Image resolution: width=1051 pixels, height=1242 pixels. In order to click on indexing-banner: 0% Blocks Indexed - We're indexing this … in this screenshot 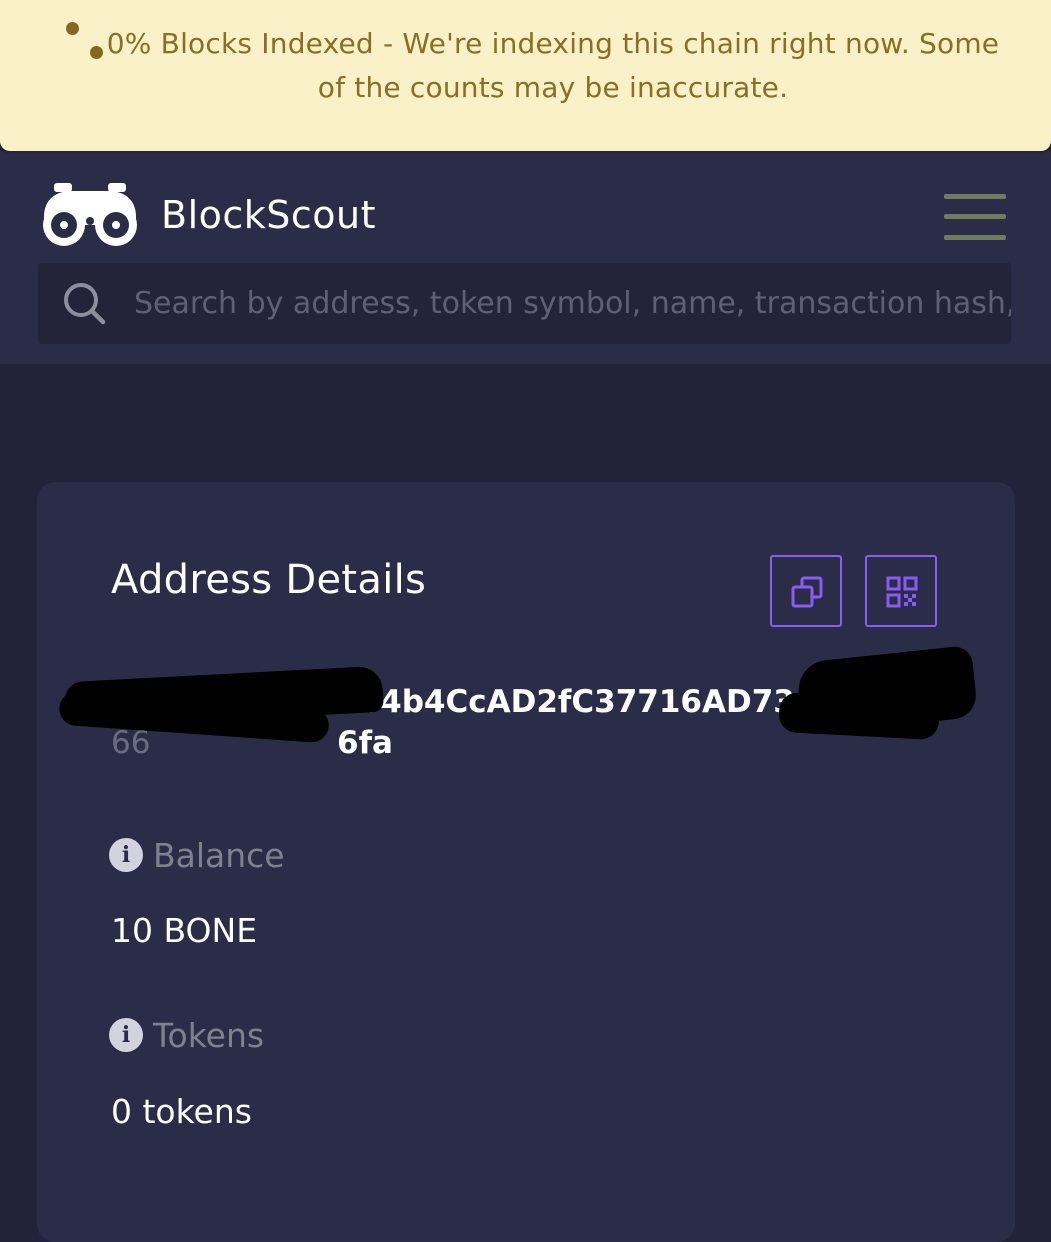, I will do `click(525, 75)`.